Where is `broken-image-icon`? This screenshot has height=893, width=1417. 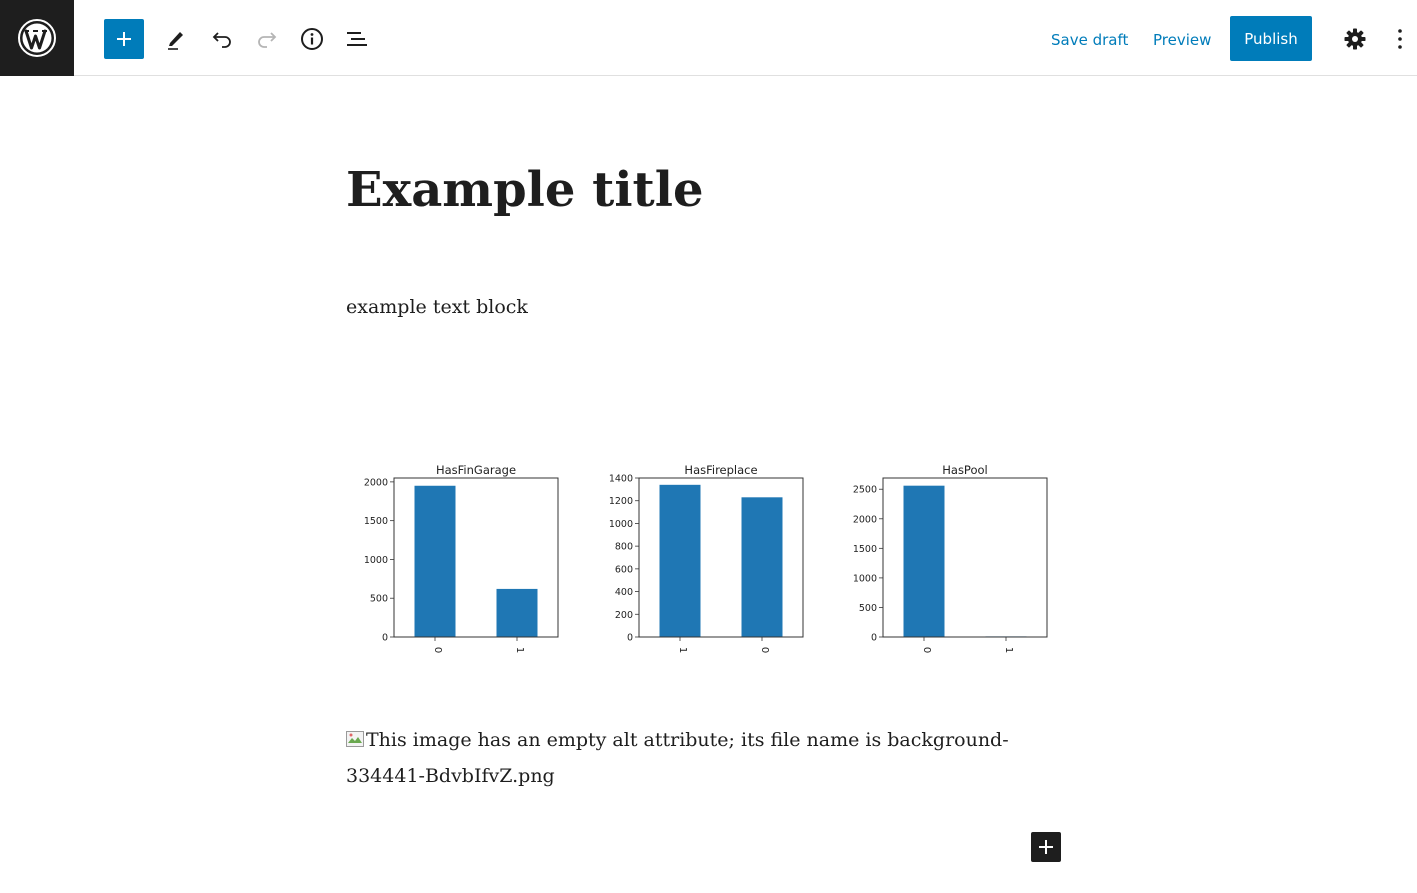 broken-image-icon is located at coordinates (355, 735).